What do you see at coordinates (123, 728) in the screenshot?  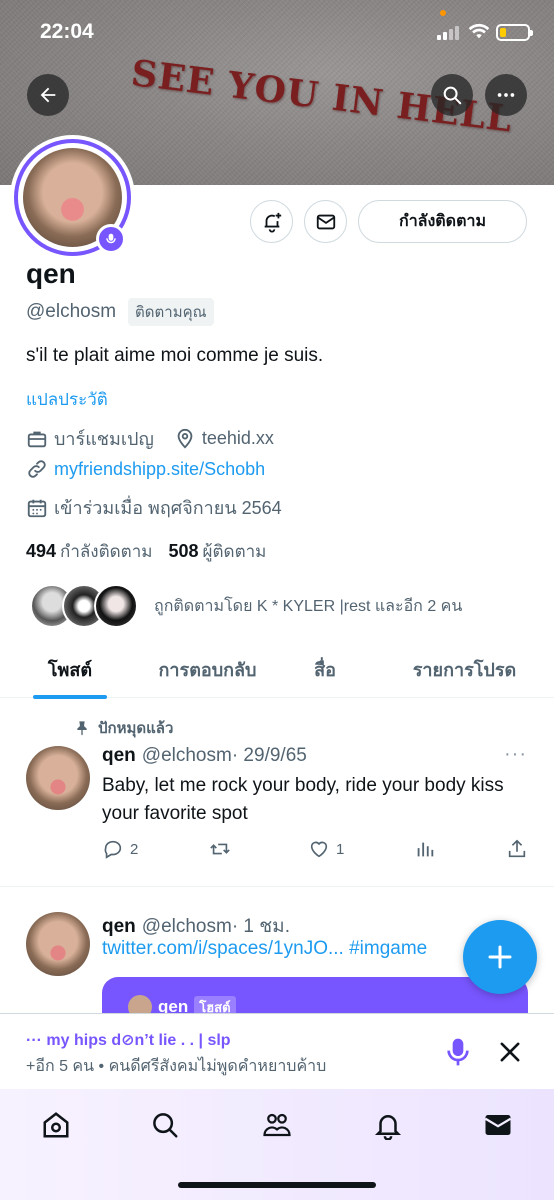 I see `pinned-indicator: ปักหมุดแล้ว` at bounding box center [123, 728].